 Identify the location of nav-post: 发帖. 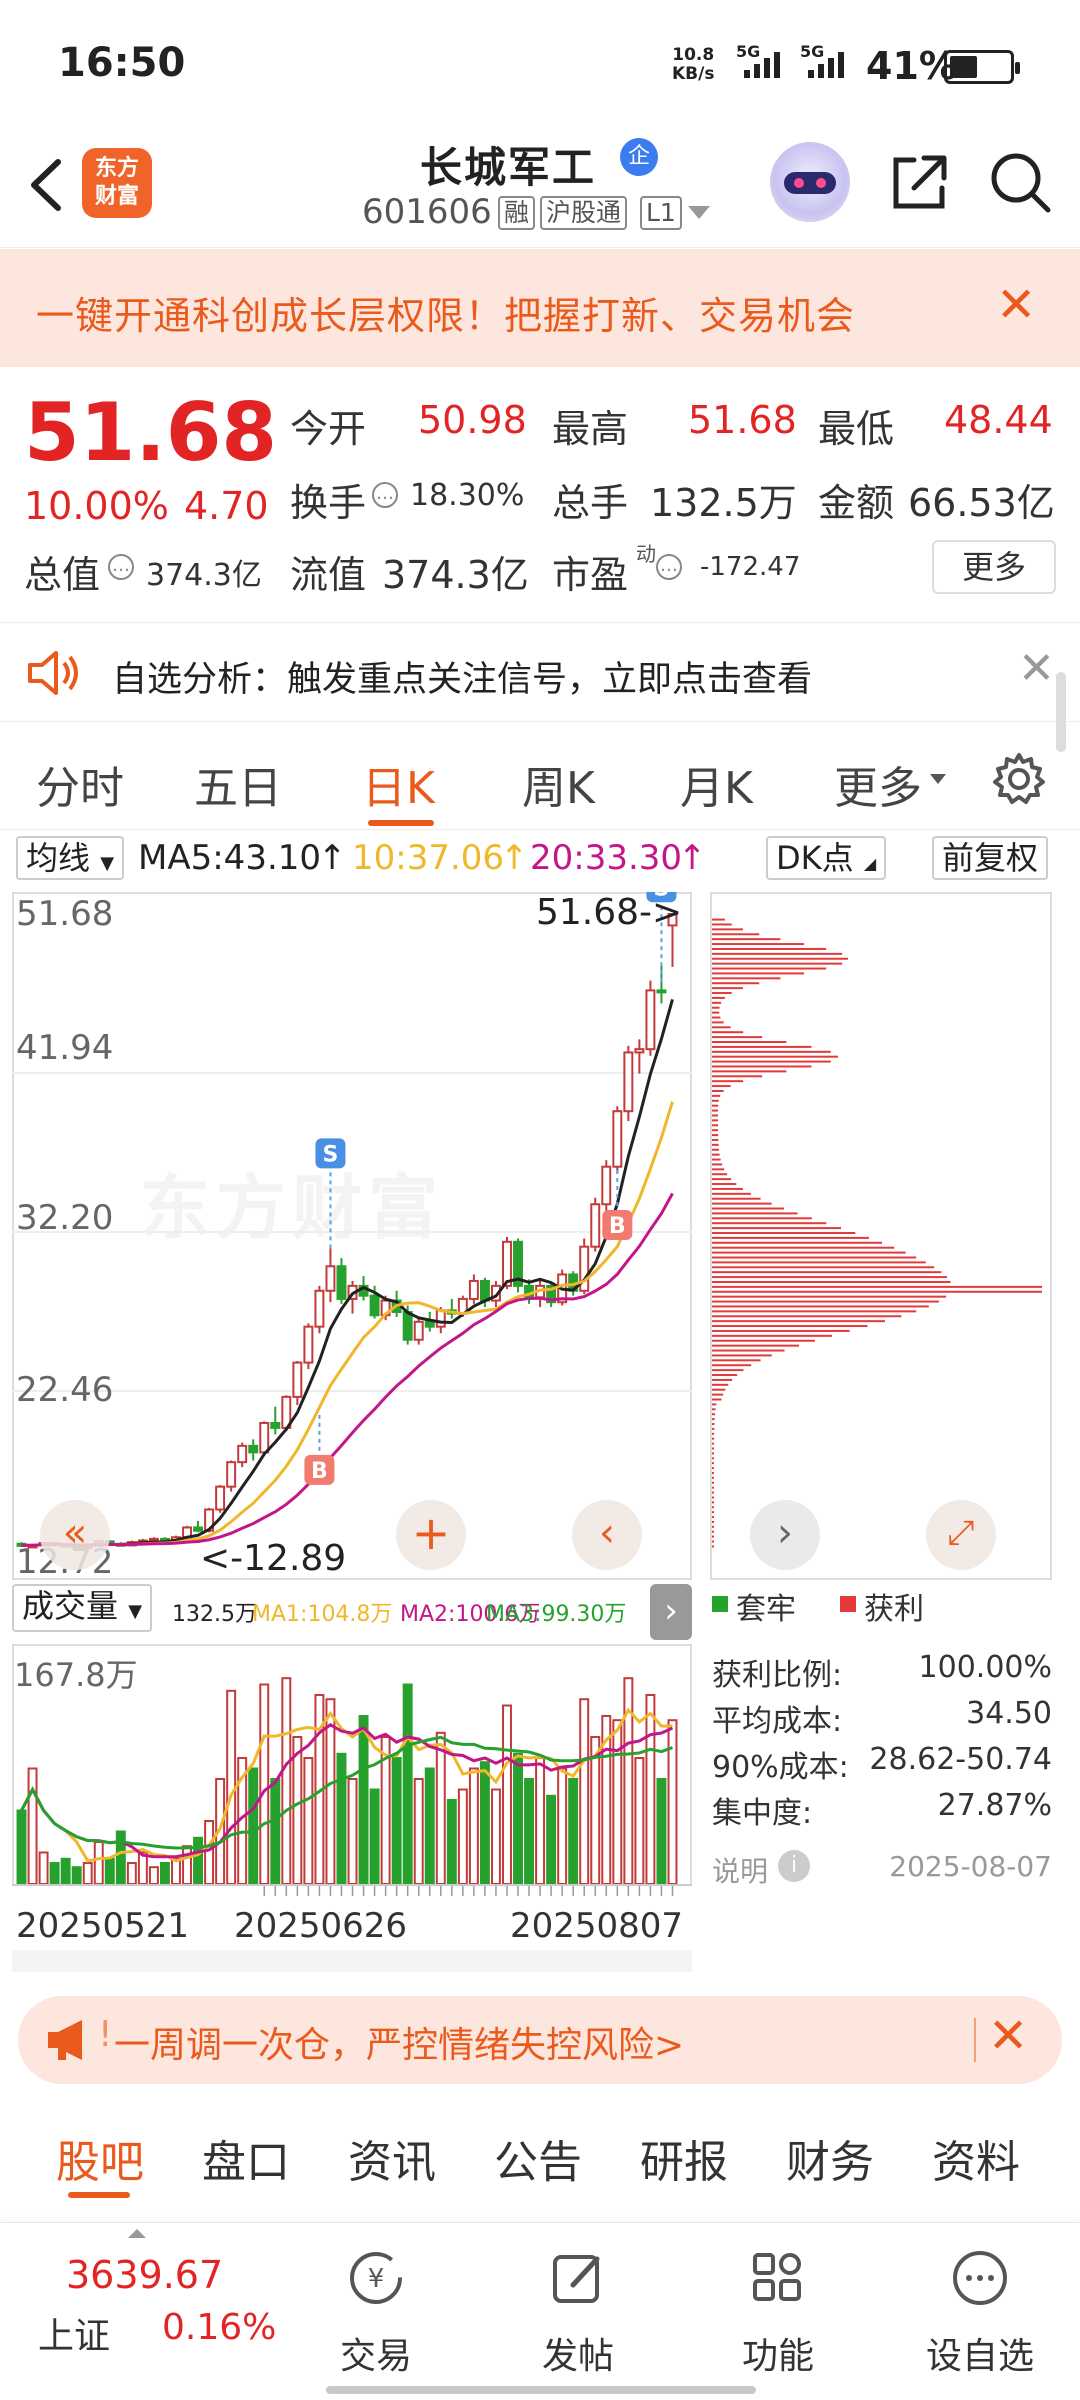
(578, 2313).